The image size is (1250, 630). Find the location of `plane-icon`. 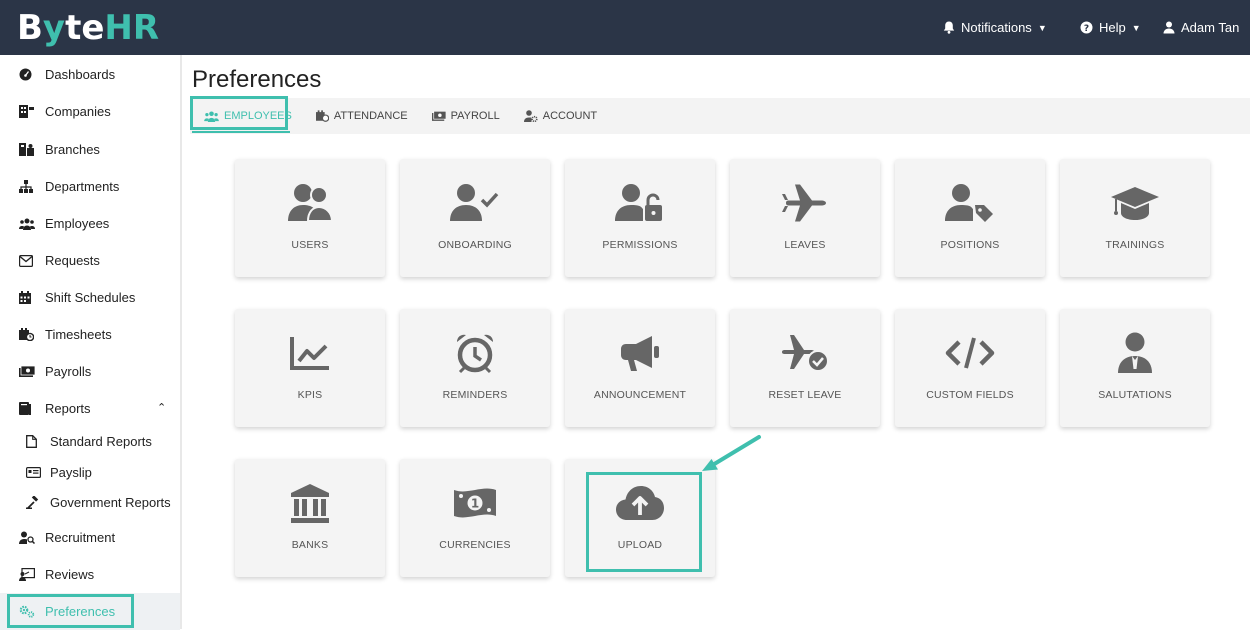

plane-icon is located at coordinates (805, 203).